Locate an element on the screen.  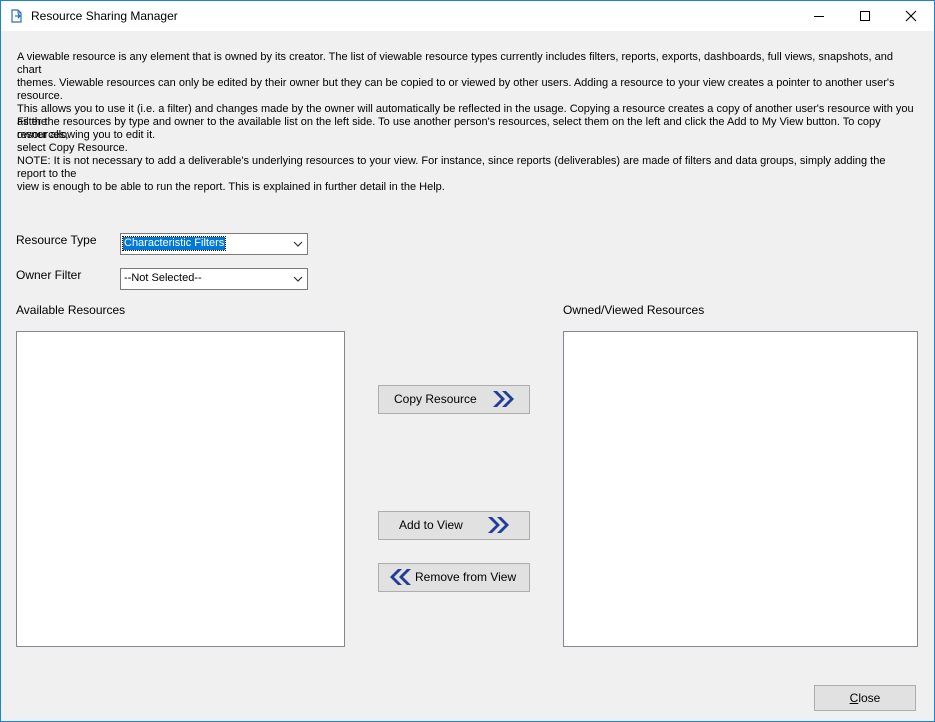
window-title: Resource Sharing Manager is located at coordinates (104, 16).